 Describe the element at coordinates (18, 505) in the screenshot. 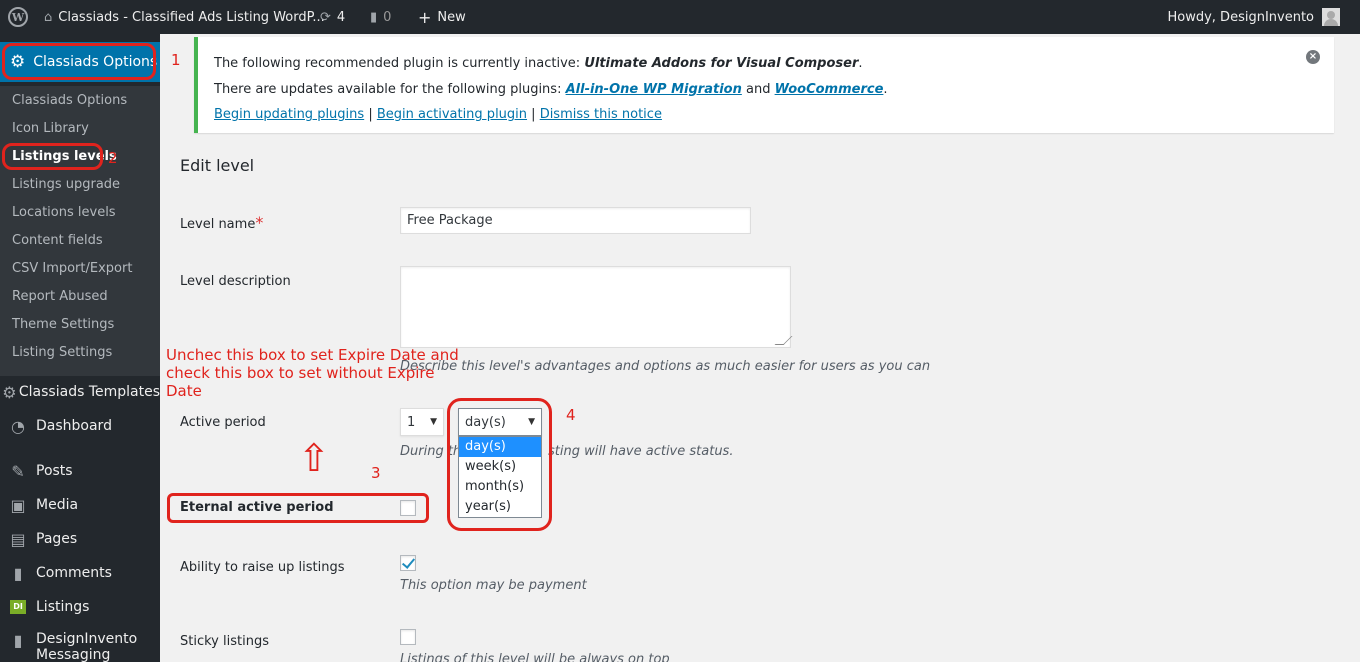

I see `media-icon: ▣` at that location.